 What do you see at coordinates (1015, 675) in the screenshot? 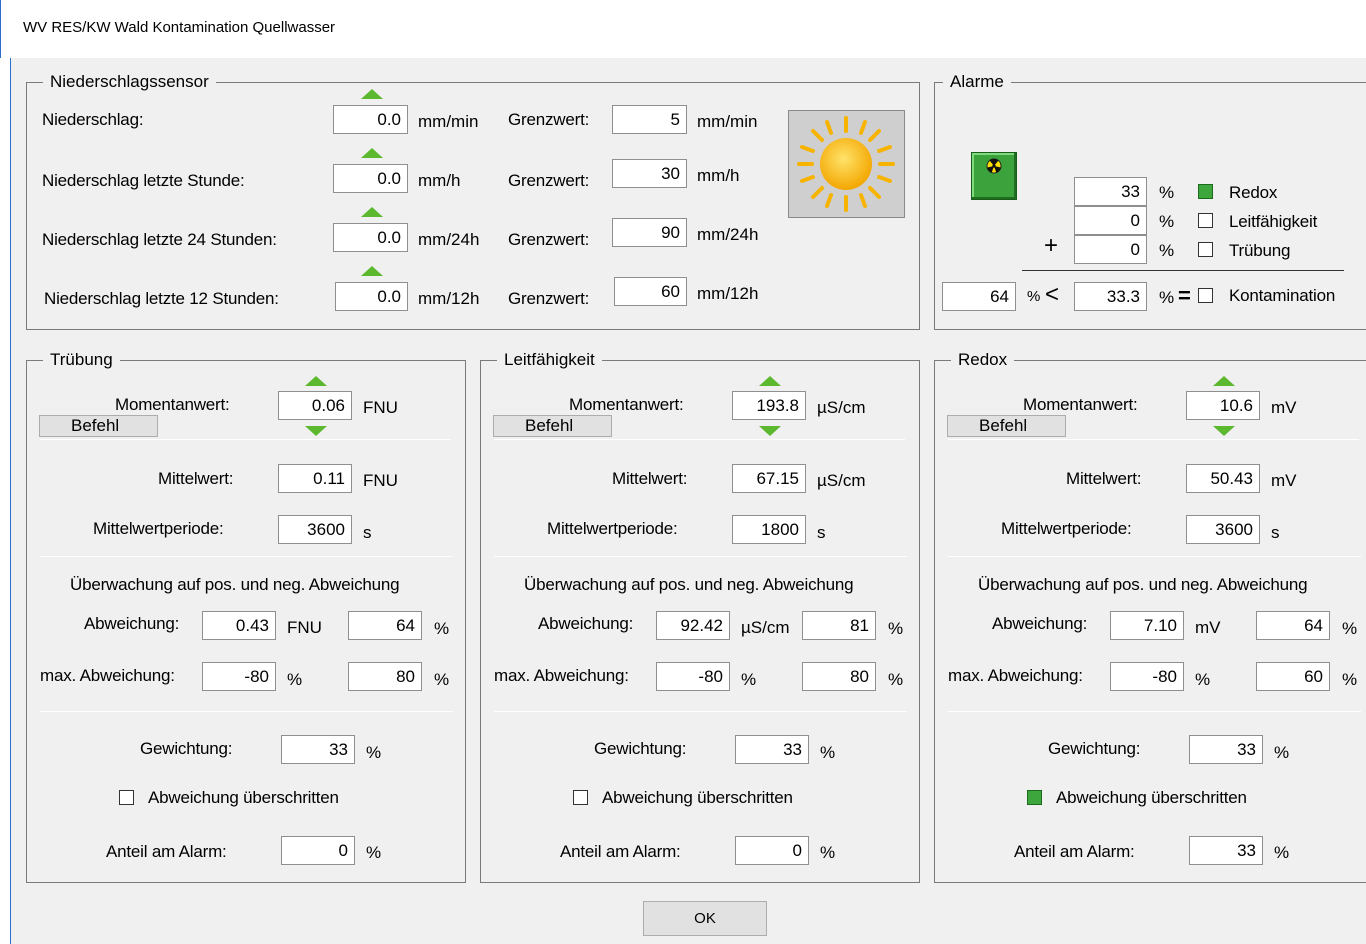
I see `max-abweichung-label: max. Abweichung:` at bounding box center [1015, 675].